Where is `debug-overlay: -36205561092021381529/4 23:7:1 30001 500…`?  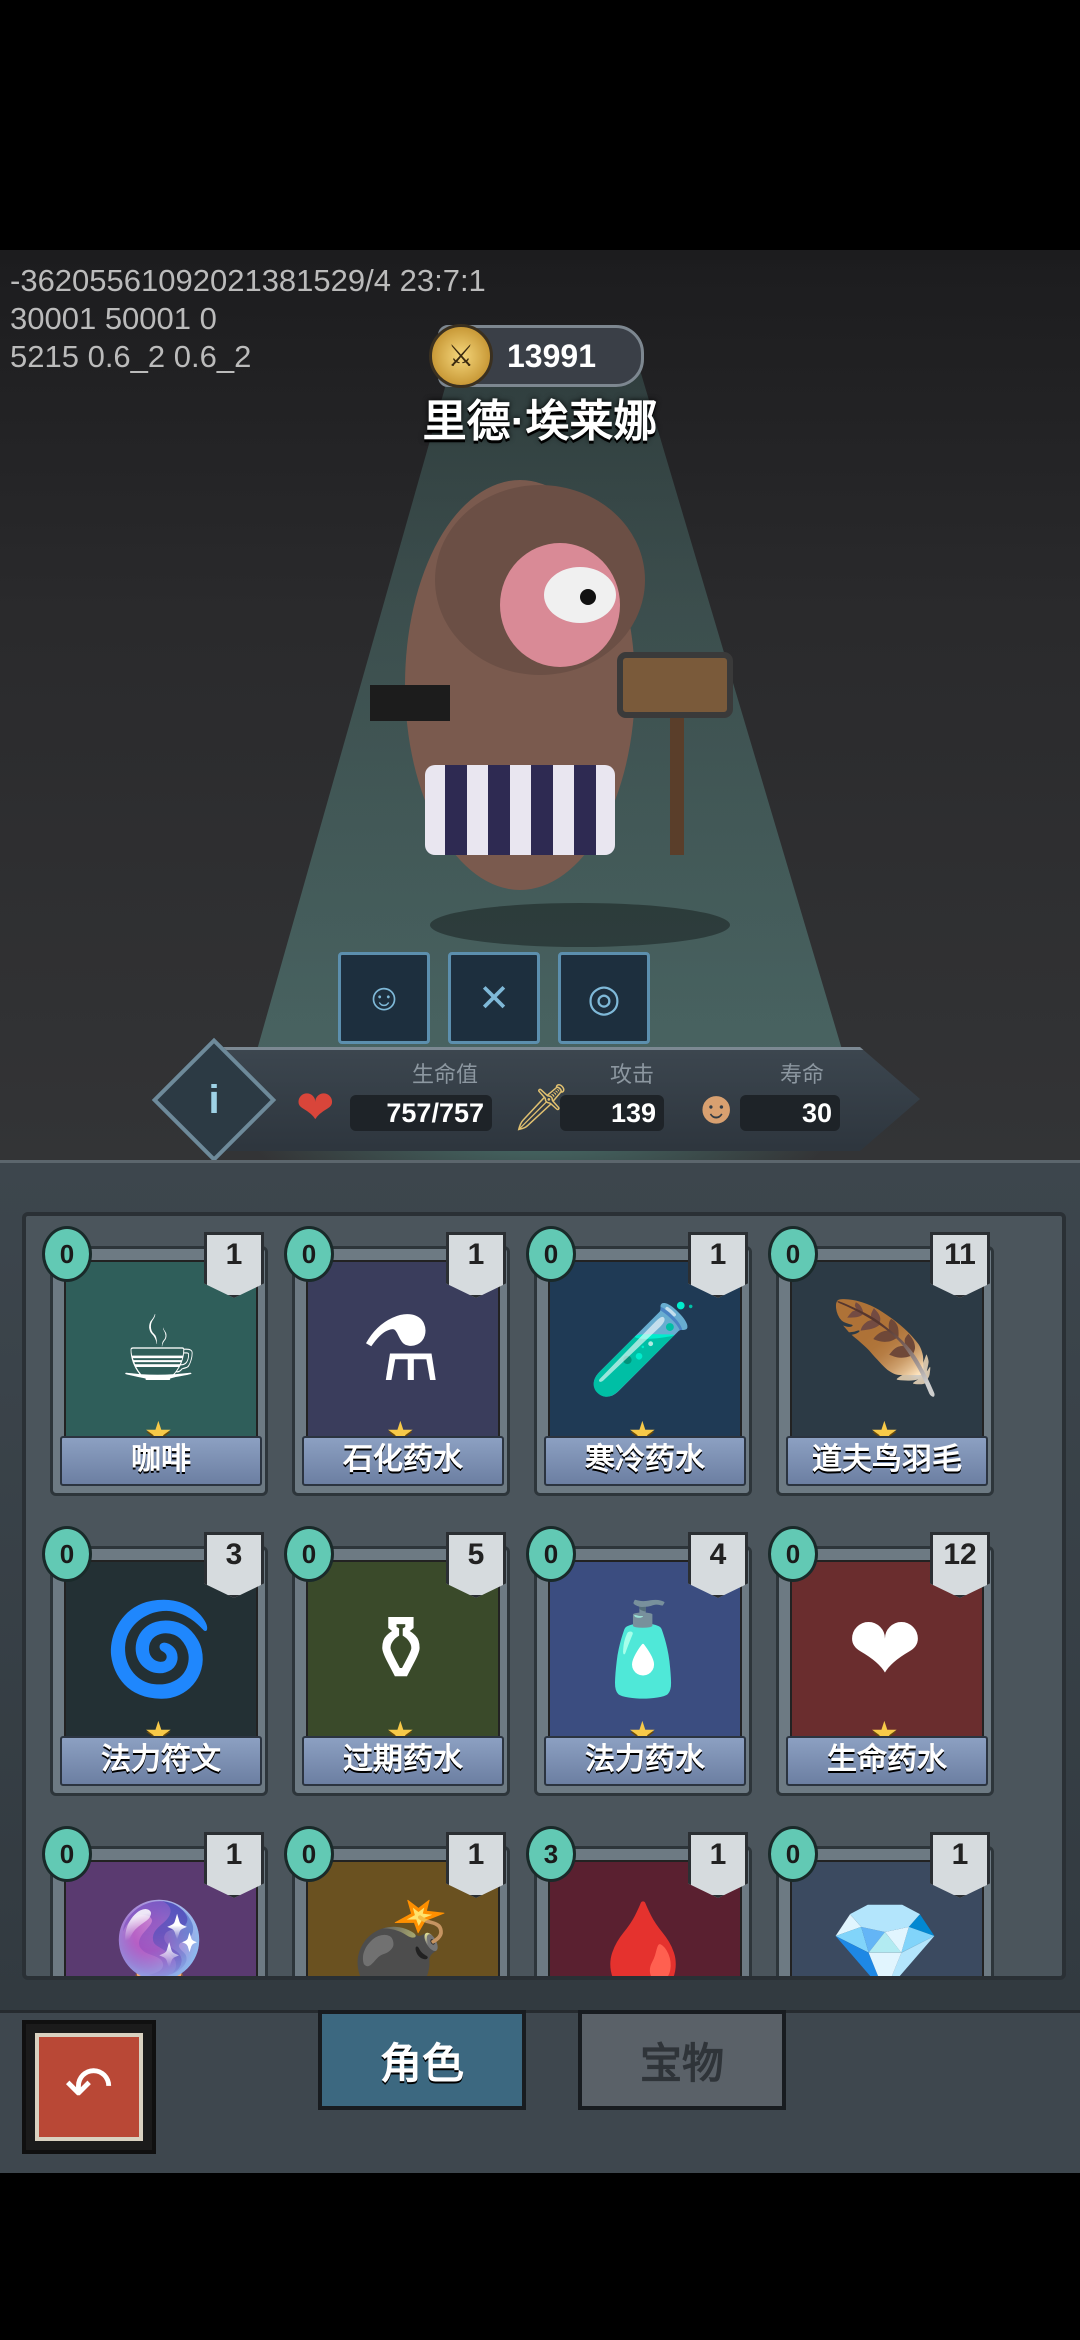
debug-overlay: -36205561092021381529/4 23:7:1 30001 500… is located at coordinates (248, 319).